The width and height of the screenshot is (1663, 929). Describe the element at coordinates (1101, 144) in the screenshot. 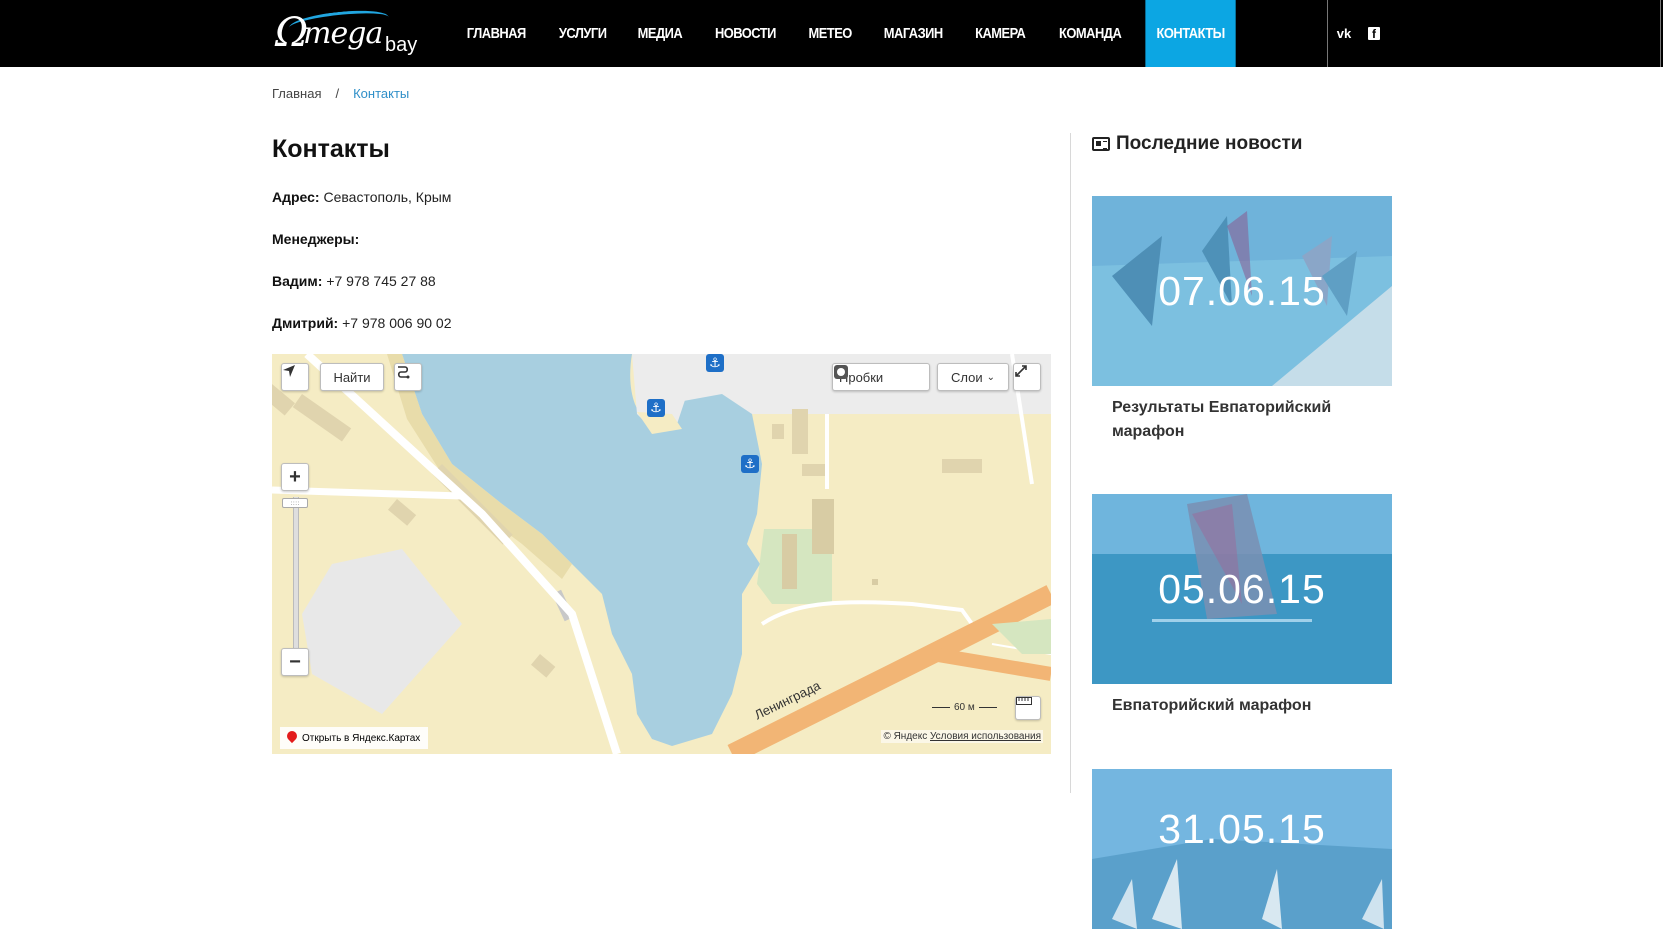

I see `newspaper-icon` at that location.